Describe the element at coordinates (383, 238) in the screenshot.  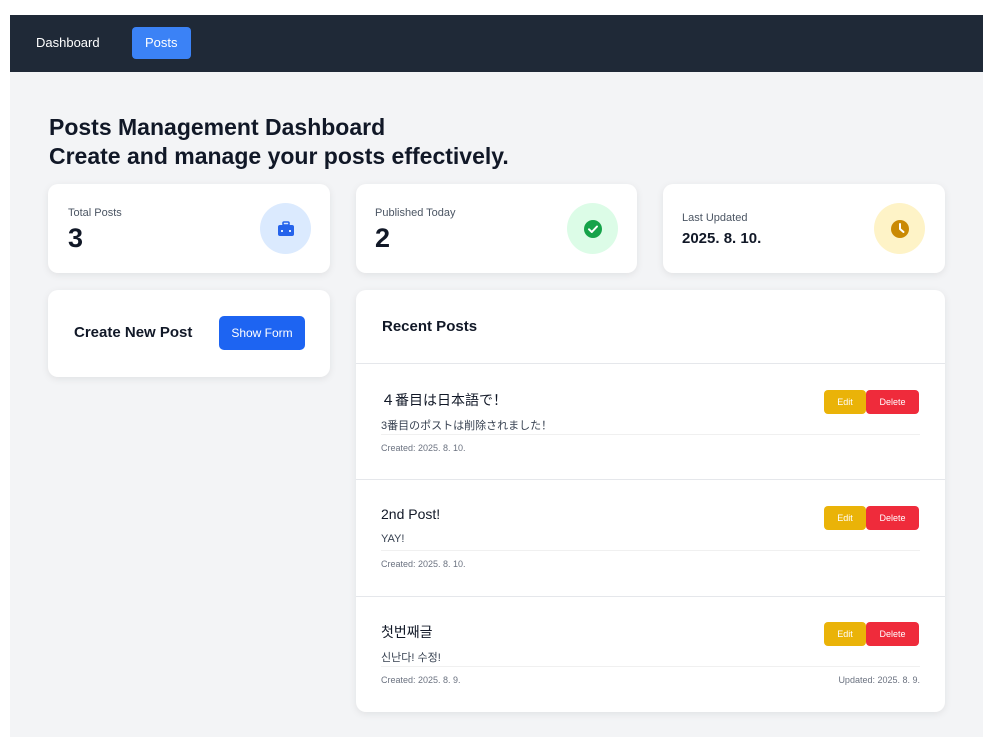
I see `stat-published-value: 2` at that location.